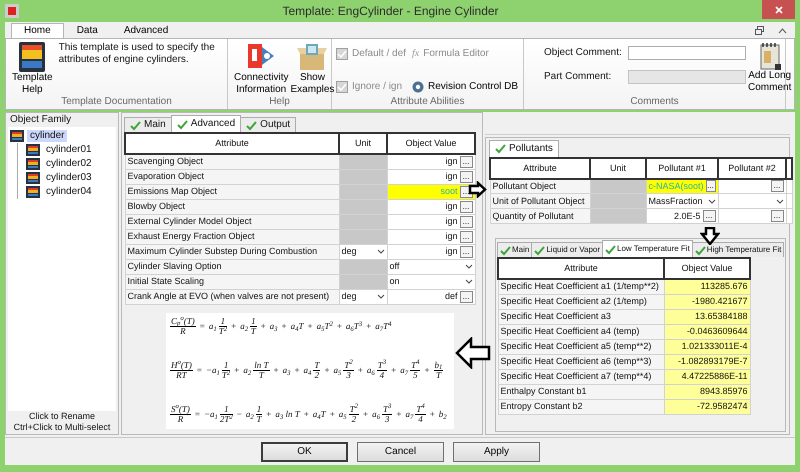 The width and height of the screenshot is (800, 472). I want to click on value-cell: -1980.421677, so click(707, 301).